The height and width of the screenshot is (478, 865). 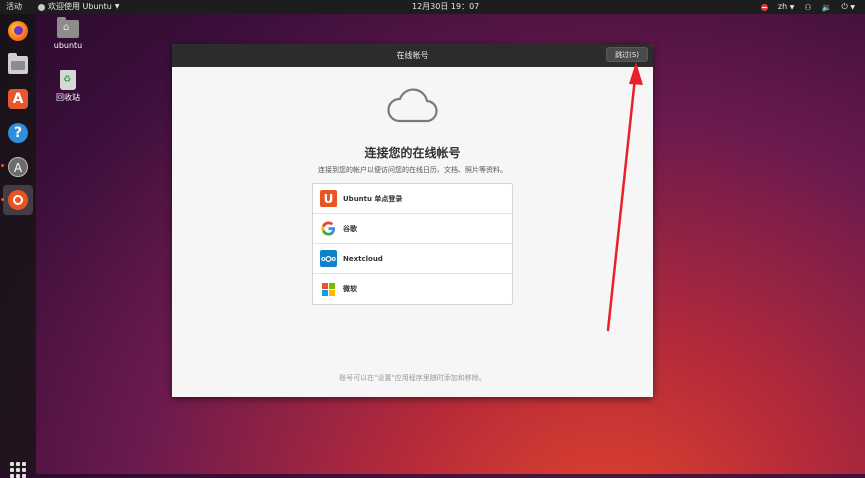 I want to click on dock: A ? A, so click(x=18, y=246).